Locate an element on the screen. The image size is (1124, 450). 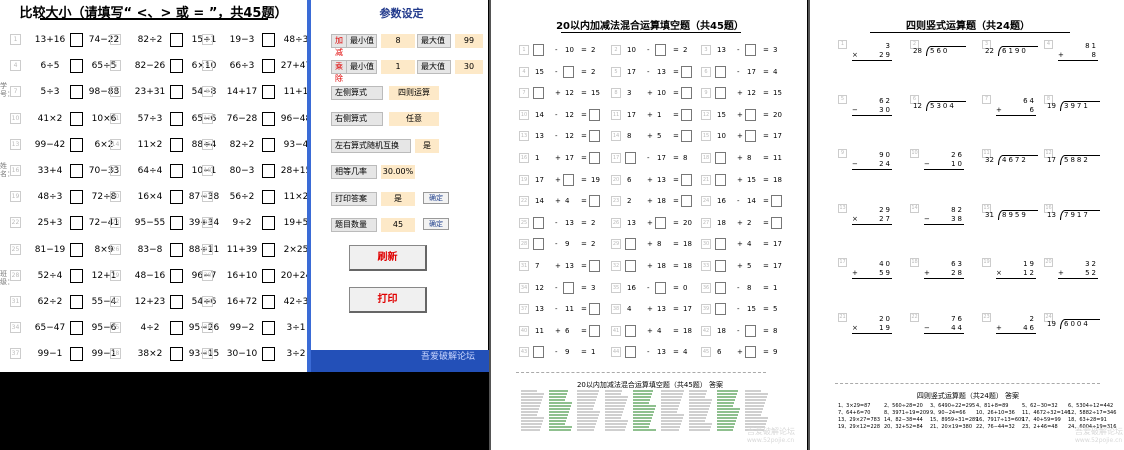
muldiv-max-value: 30 is located at coordinates (469, 67).